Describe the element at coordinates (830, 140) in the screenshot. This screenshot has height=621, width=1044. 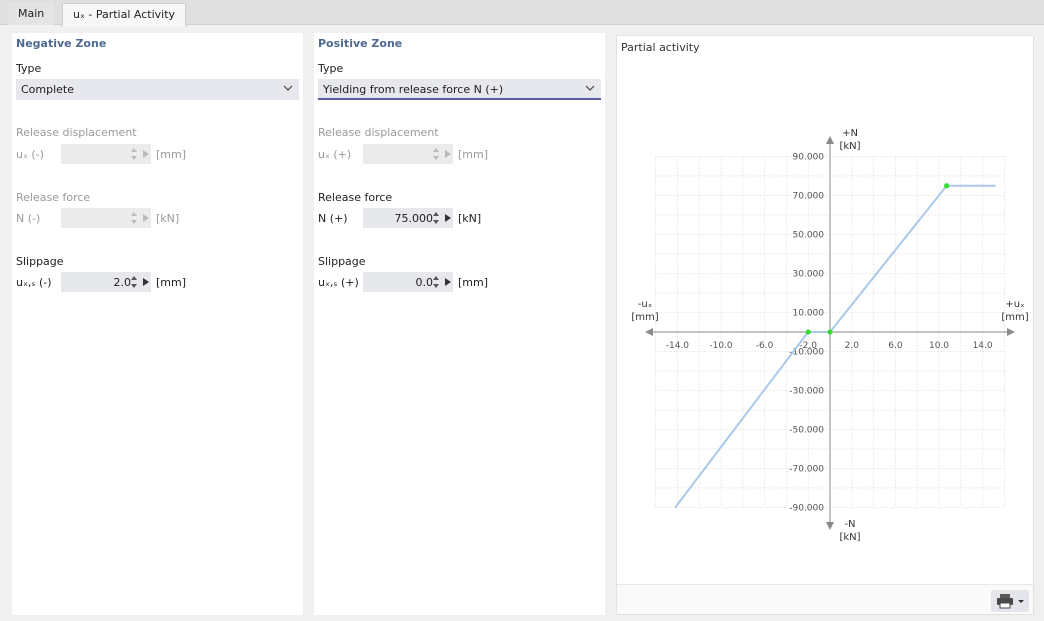
I see `y-axis-arrow-up` at that location.